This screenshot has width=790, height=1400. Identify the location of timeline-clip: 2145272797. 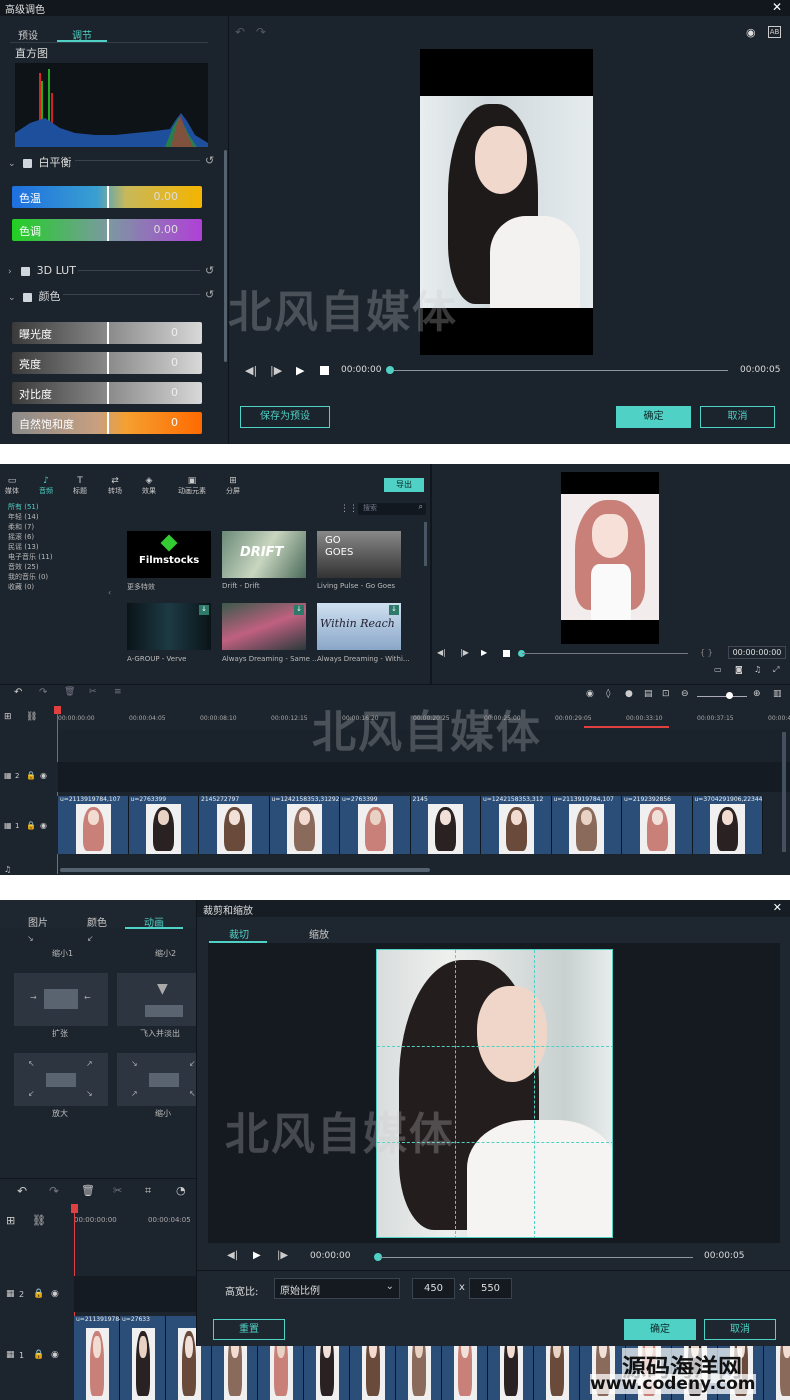
(234, 825).